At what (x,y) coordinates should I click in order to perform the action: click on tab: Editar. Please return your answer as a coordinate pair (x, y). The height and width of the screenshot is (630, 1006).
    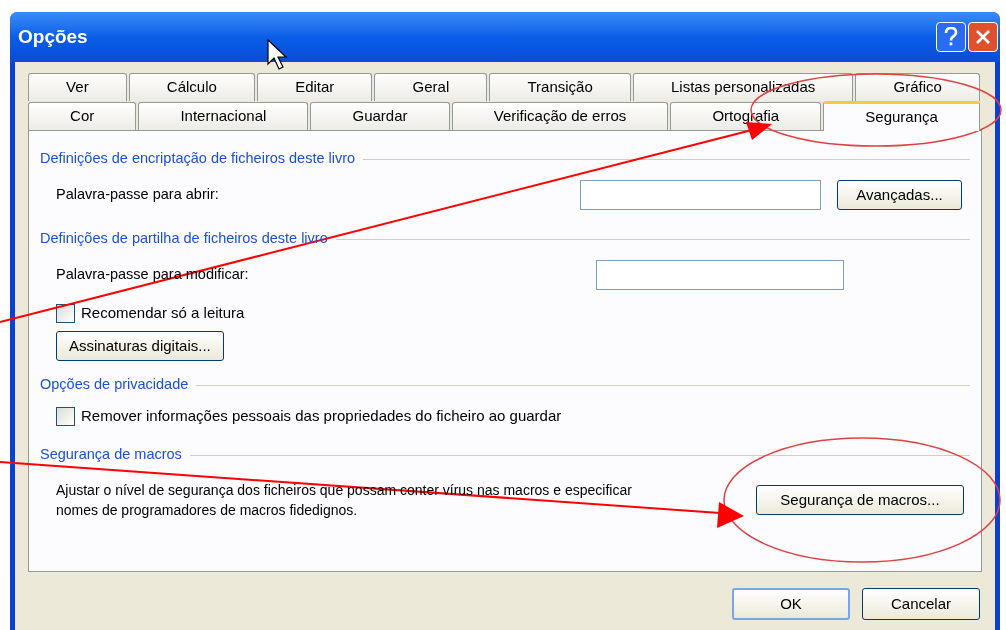
    Looking at the image, I should click on (315, 87).